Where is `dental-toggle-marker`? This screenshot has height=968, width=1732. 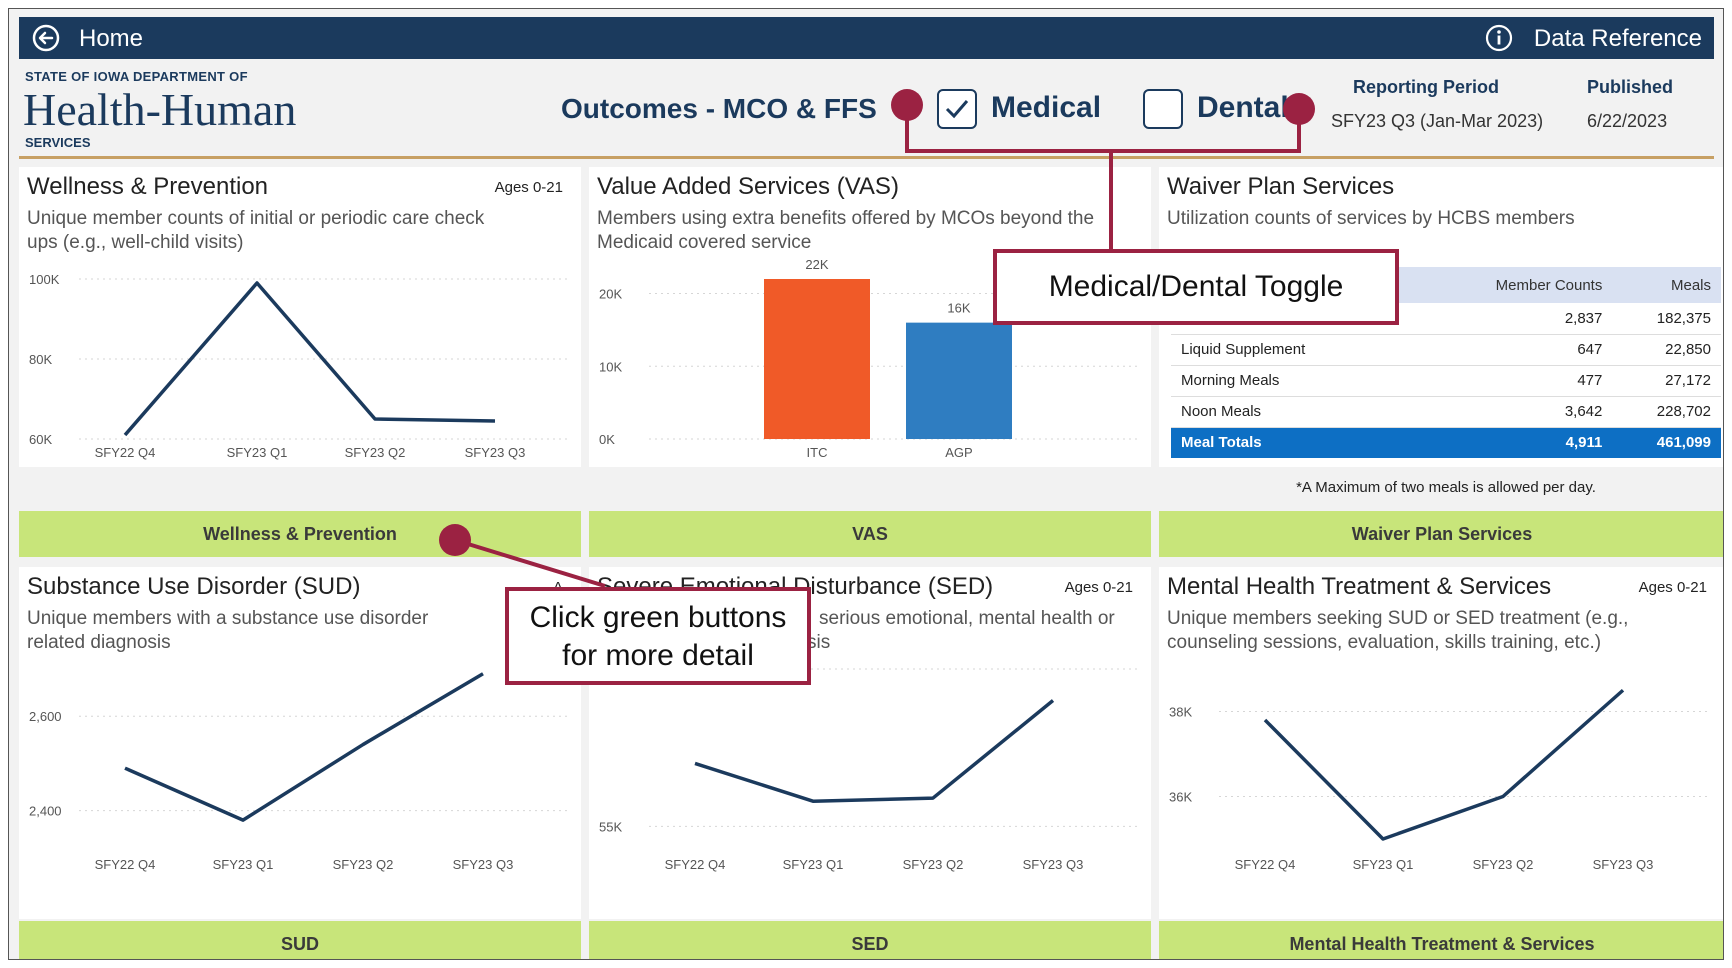
dental-toggle-marker is located at coordinates (1299, 109).